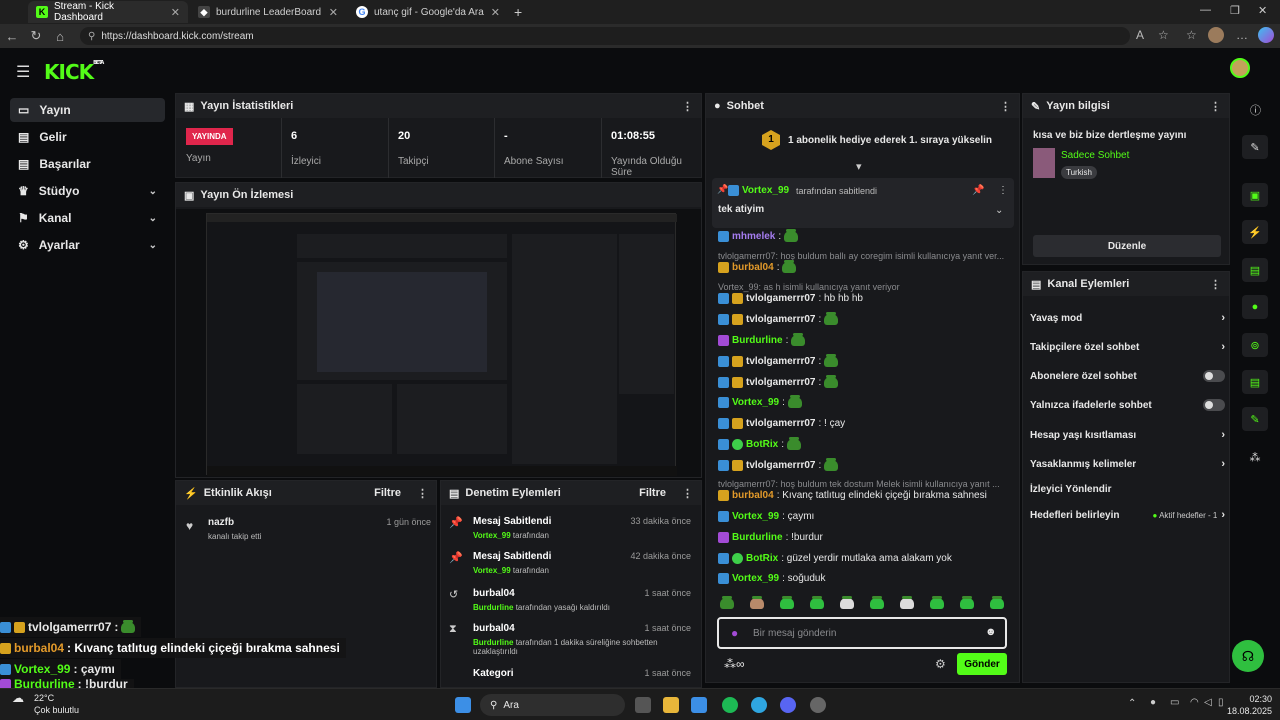 This screenshot has width=1280, height=720. Describe the element at coordinates (643, 705) in the screenshot. I see `task-view-icon` at that location.